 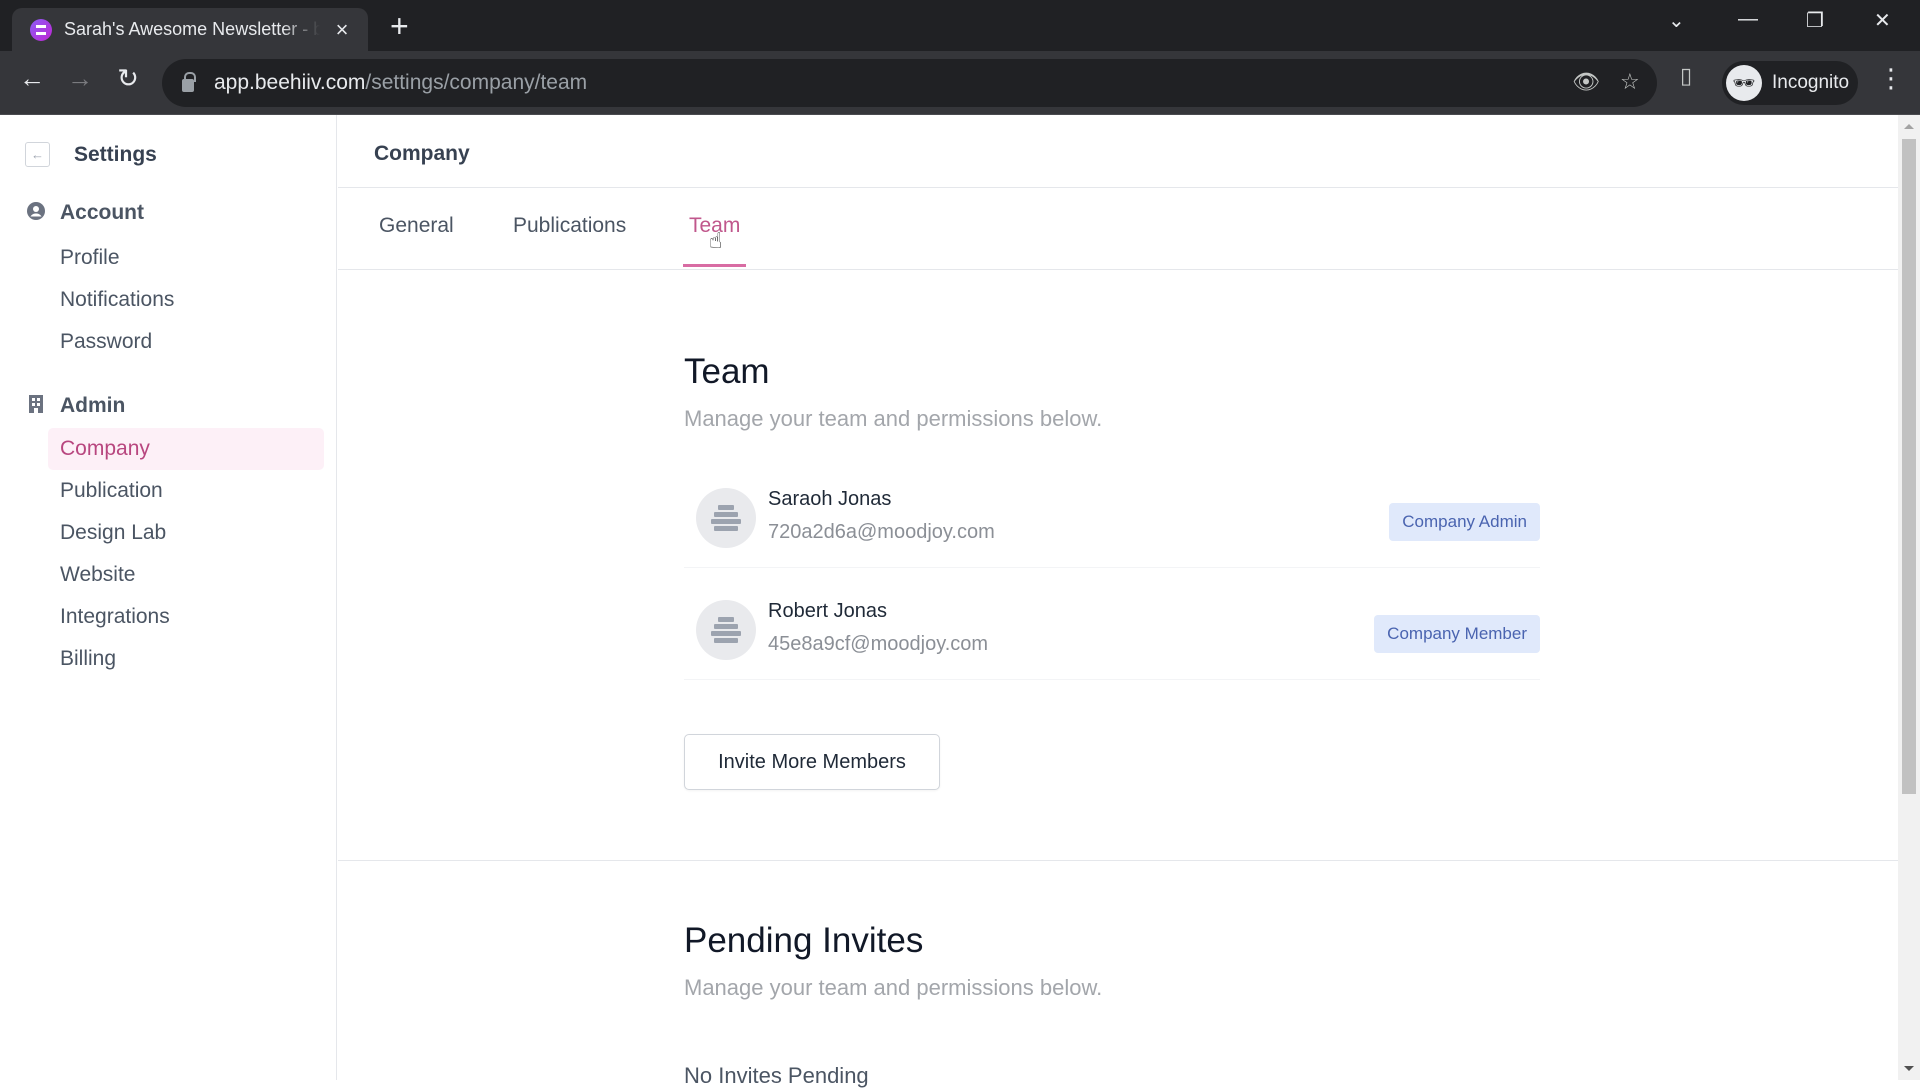 I want to click on browser-menu-icon: ⋮, so click(x=1891, y=78).